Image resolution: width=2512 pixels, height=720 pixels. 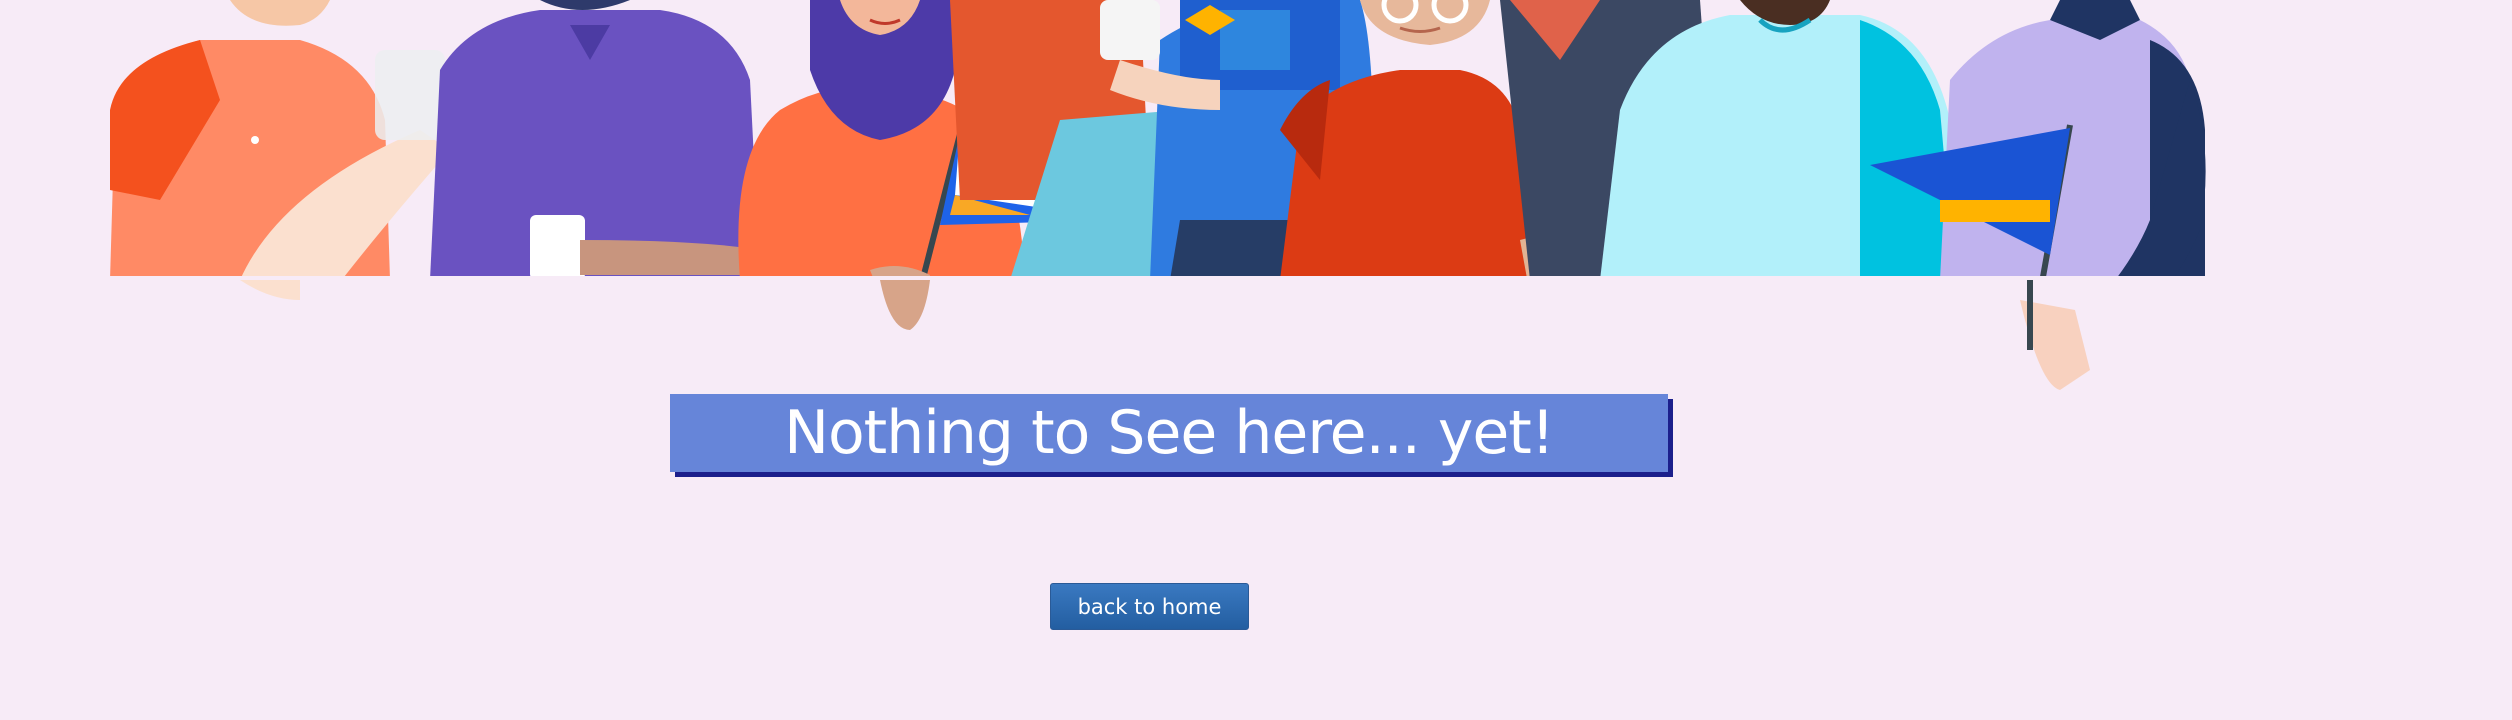 What do you see at coordinates (595, 140) in the screenshot?
I see `person-purple-shirt` at bounding box center [595, 140].